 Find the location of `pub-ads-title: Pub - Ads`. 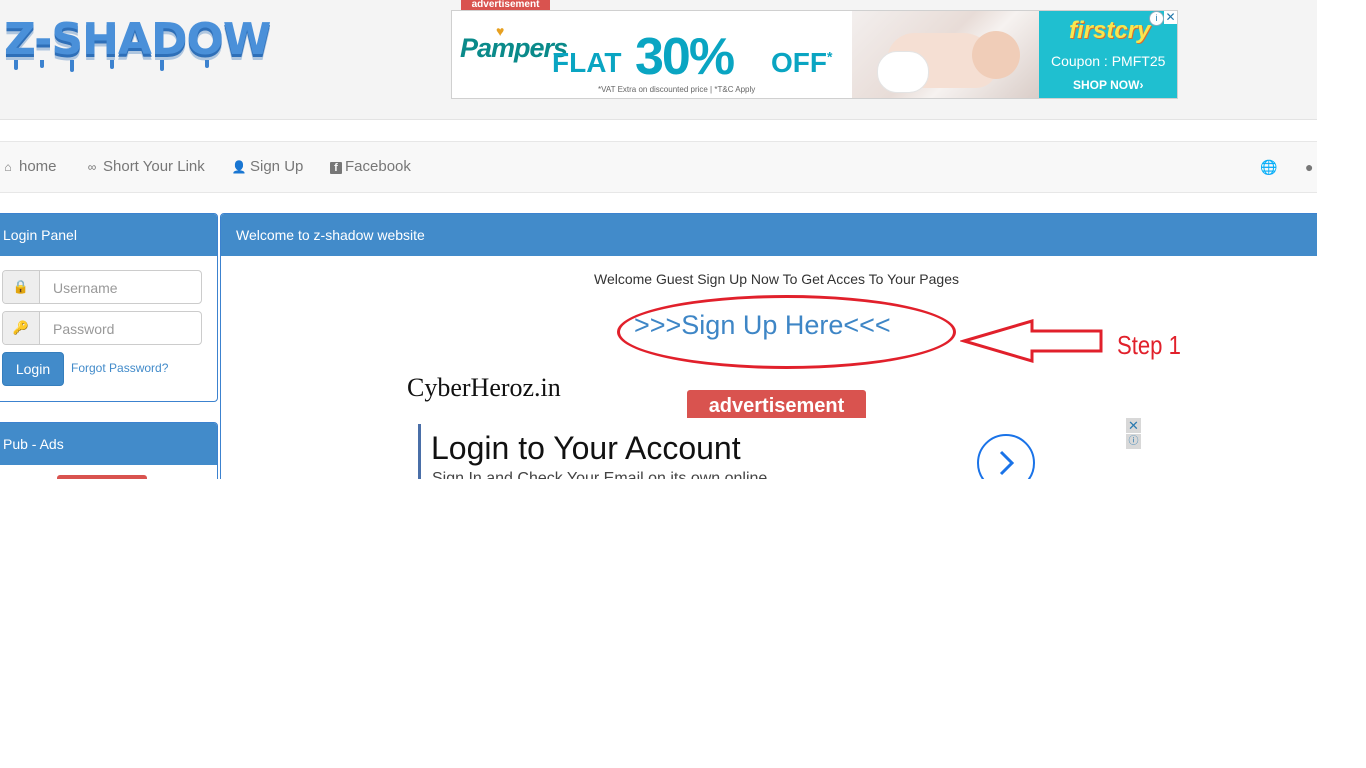

pub-ads-title: Pub - Ads is located at coordinates (108, 444).